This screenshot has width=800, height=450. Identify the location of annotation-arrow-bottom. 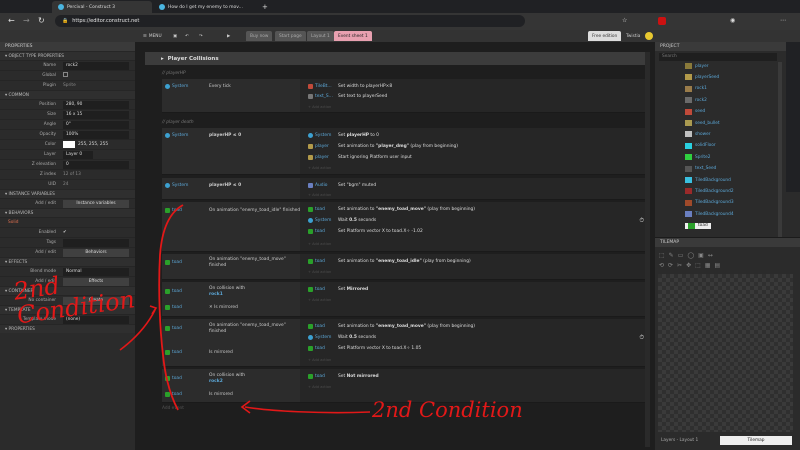
(307, 410).